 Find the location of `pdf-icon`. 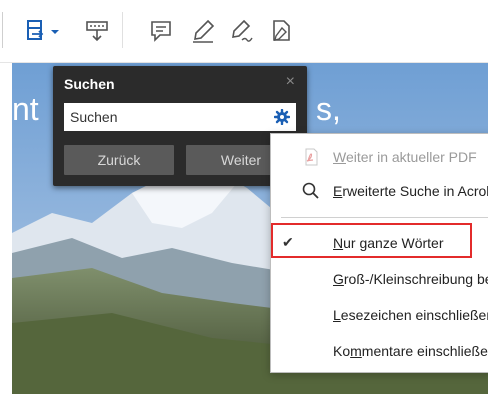

pdf-icon is located at coordinates (311, 157).